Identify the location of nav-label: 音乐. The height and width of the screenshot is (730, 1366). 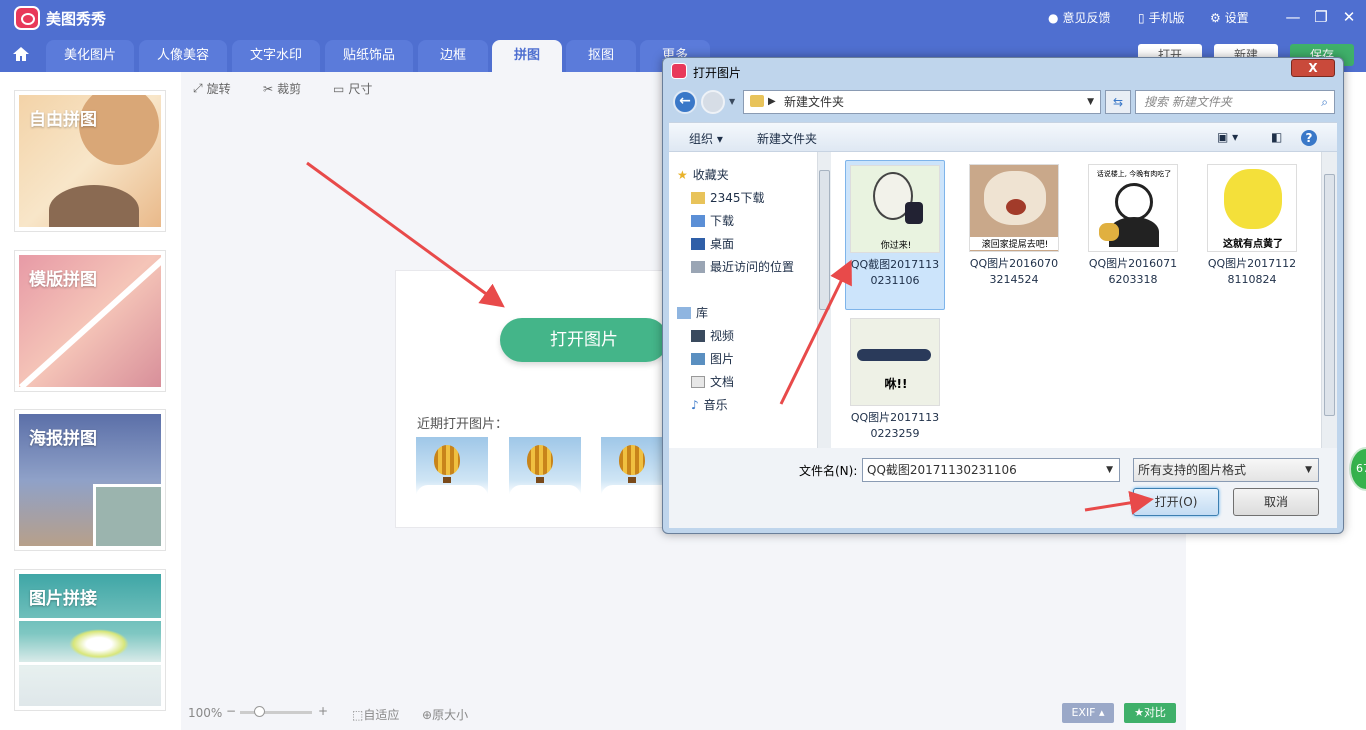
(715, 405).